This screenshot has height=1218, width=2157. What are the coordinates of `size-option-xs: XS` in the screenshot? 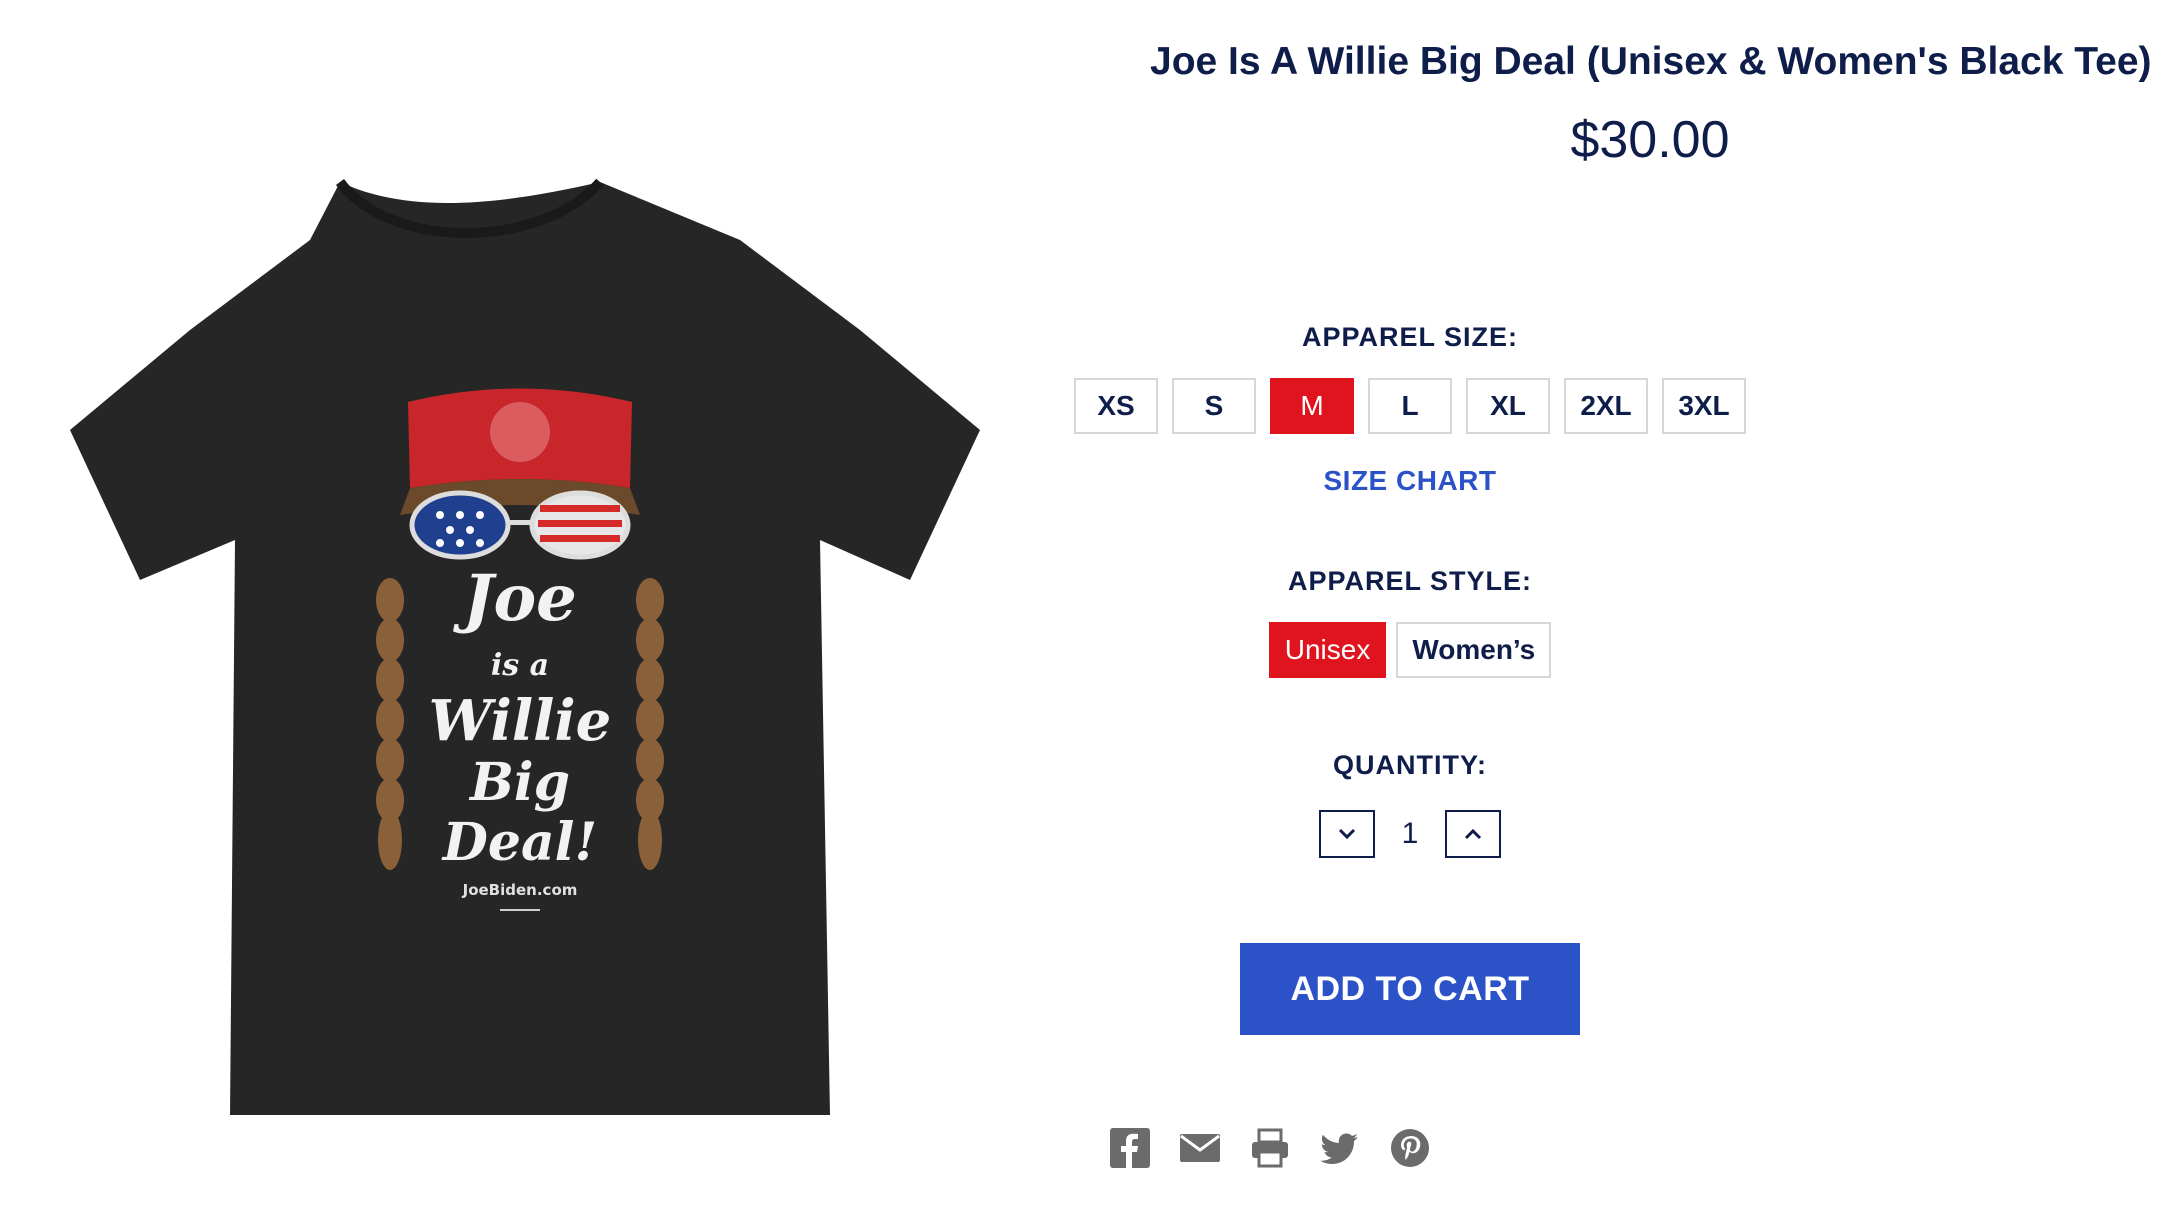 It's located at (1116, 406).